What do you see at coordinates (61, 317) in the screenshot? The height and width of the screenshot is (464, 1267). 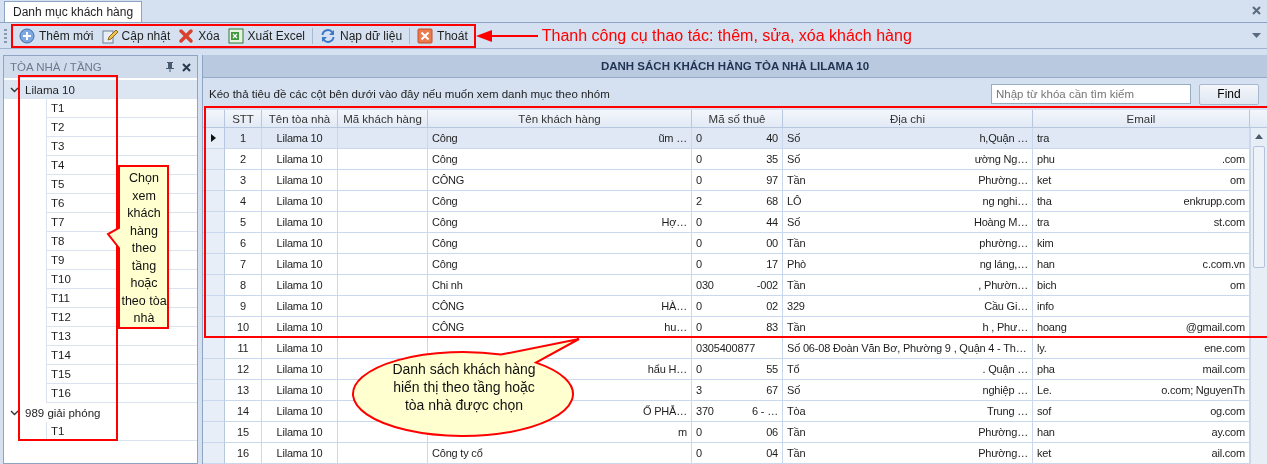 I see `tree-item: T12` at bounding box center [61, 317].